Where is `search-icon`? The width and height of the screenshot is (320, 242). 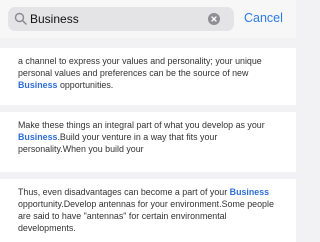
search-icon is located at coordinates (21, 19).